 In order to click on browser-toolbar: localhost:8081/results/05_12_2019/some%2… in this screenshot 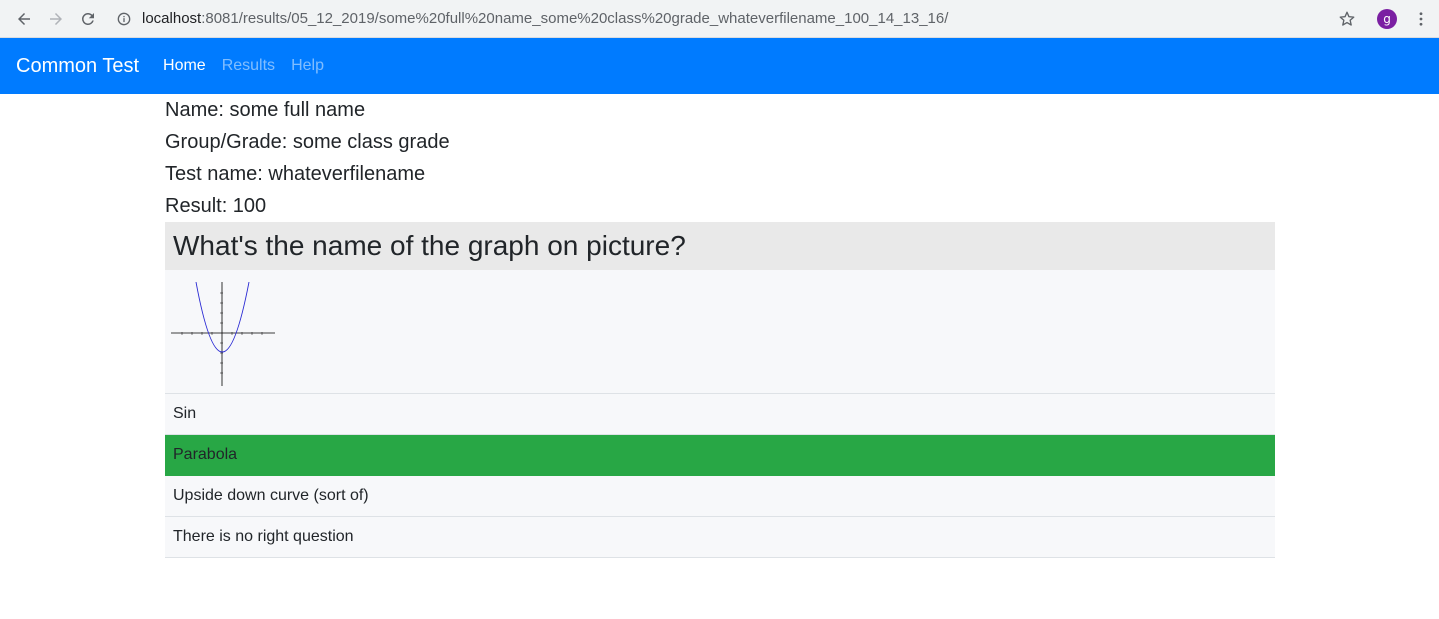, I will do `click(719, 19)`.